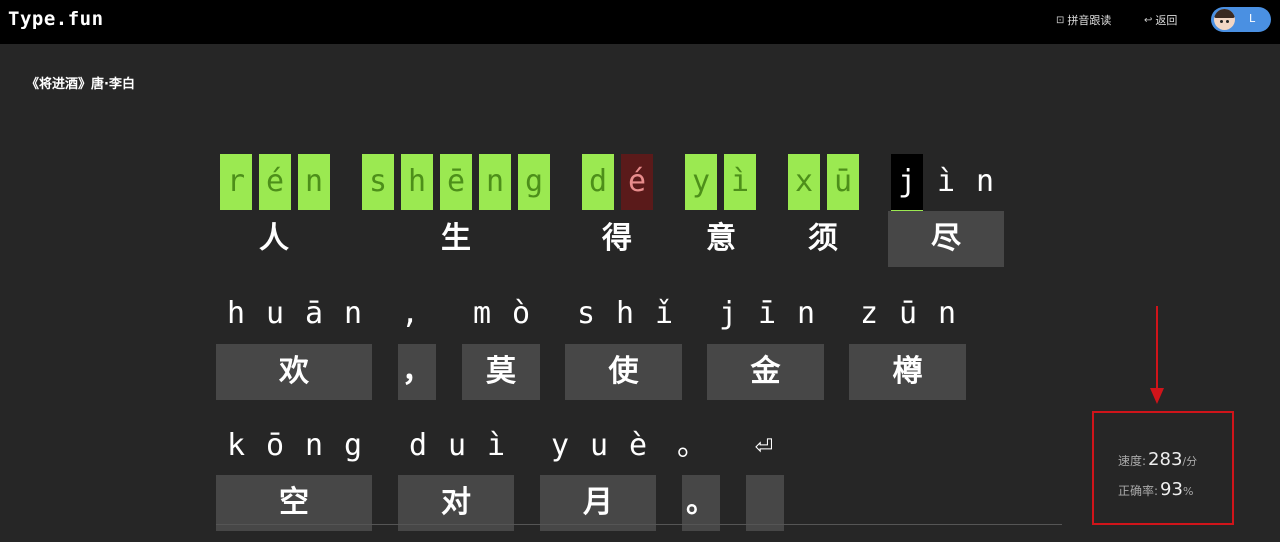 Image resolution: width=1280 pixels, height=542 pixels. What do you see at coordinates (765, 503) in the screenshot?
I see `hanzi-char` at bounding box center [765, 503].